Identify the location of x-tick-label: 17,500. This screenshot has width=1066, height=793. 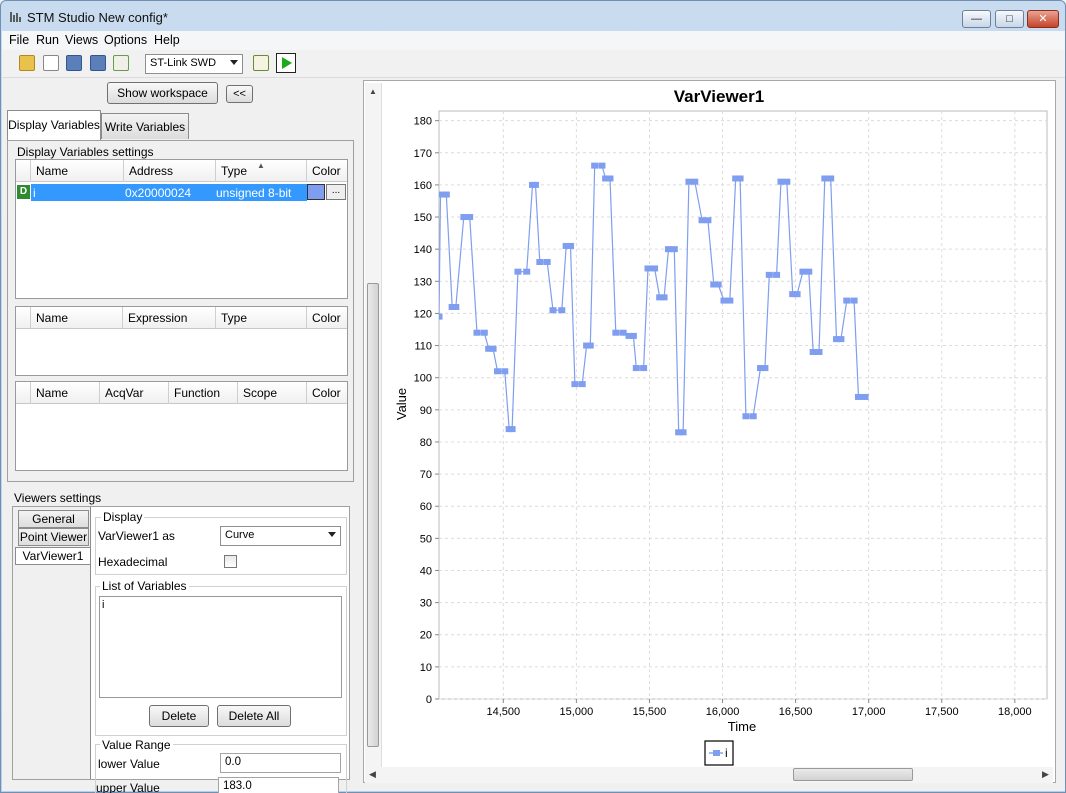
(942, 712).